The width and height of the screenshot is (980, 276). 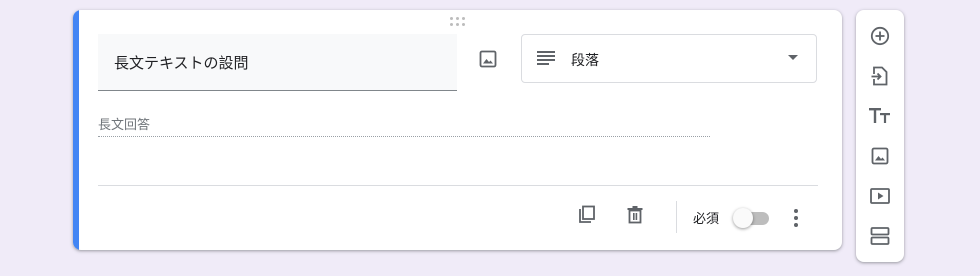 What do you see at coordinates (181, 63) in the screenshot?
I see `question-title-text: 長文テキストの設問` at bounding box center [181, 63].